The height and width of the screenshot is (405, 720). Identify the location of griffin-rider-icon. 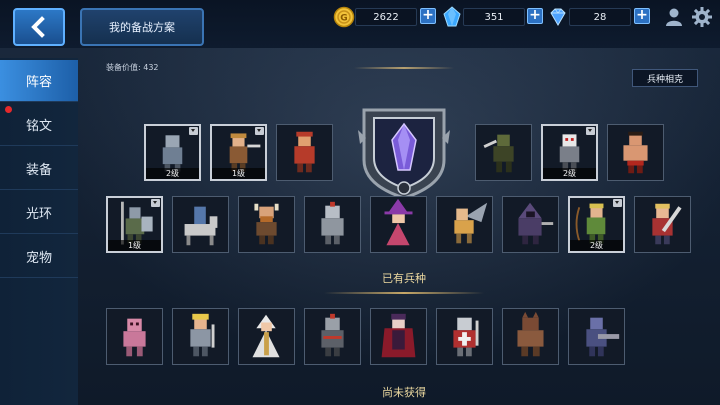
(471, 223).